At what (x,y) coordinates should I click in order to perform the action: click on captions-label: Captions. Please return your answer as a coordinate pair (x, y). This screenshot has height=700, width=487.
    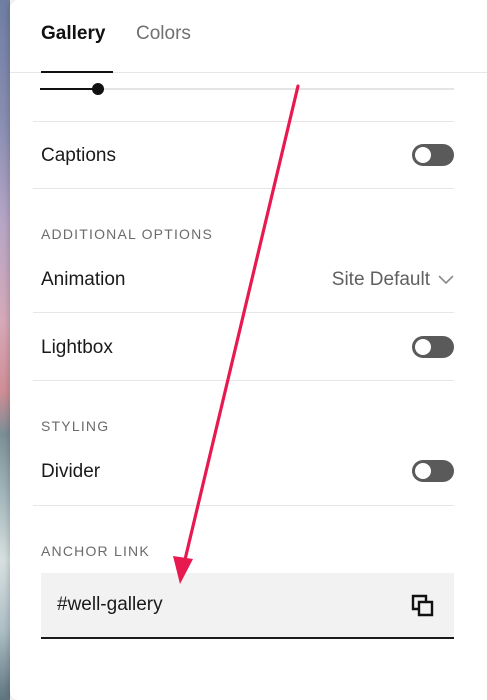
    Looking at the image, I should click on (78, 155).